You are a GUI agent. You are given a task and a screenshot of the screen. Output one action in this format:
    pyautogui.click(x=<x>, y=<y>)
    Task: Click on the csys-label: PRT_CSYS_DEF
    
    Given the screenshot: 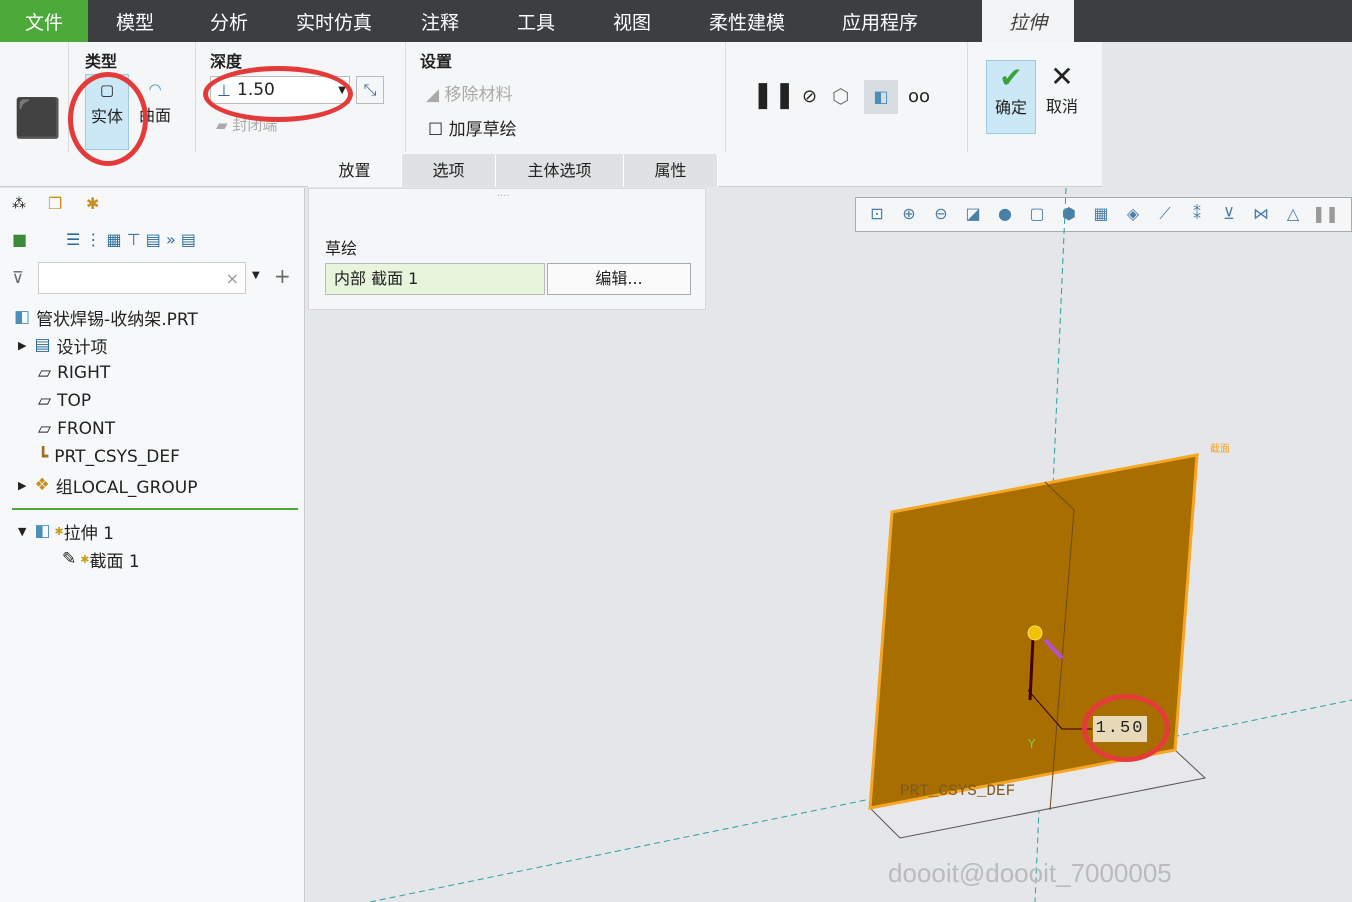 What is the action you would take?
    pyautogui.click(x=957, y=791)
    